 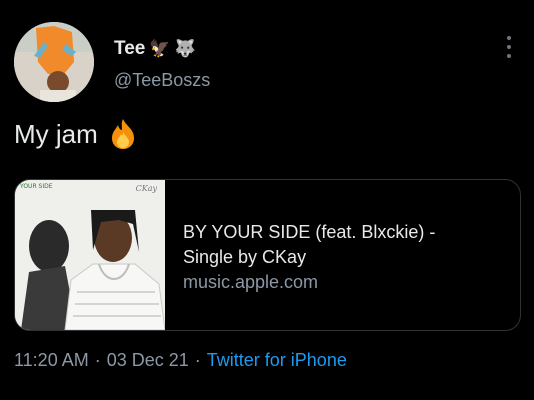 I want to click on album-art-label-left: YOUR SIDE, so click(x=36, y=186).